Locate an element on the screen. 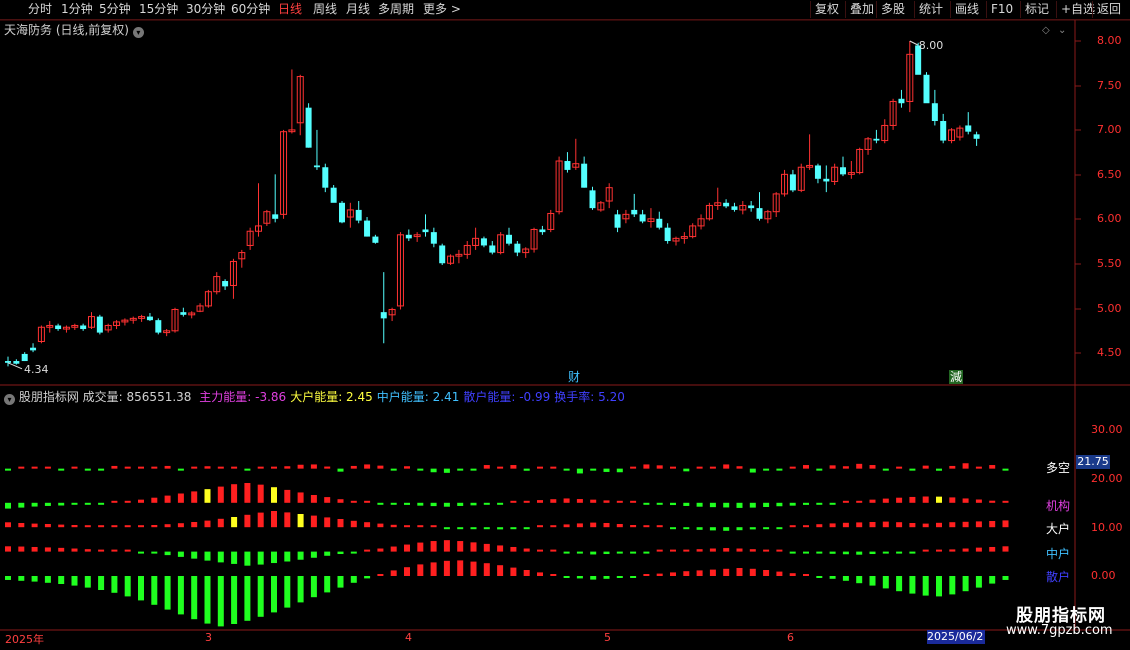 The height and width of the screenshot is (650, 1130). date-label-1: 3 is located at coordinates (208, 637).